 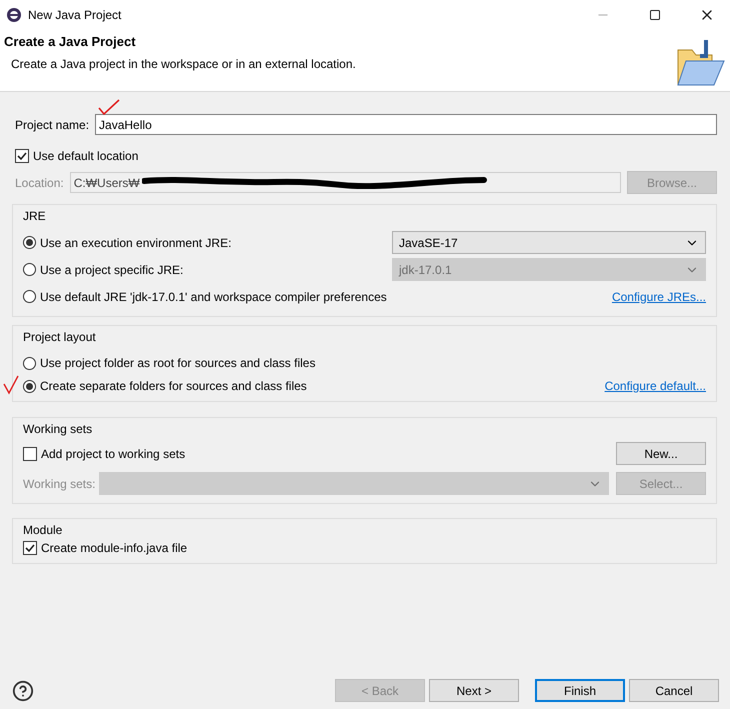 What do you see at coordinates (136, 243) in the screenshot?
I see `radio-label: Use an execution environment JRE:` at bounding box center [136, 243].